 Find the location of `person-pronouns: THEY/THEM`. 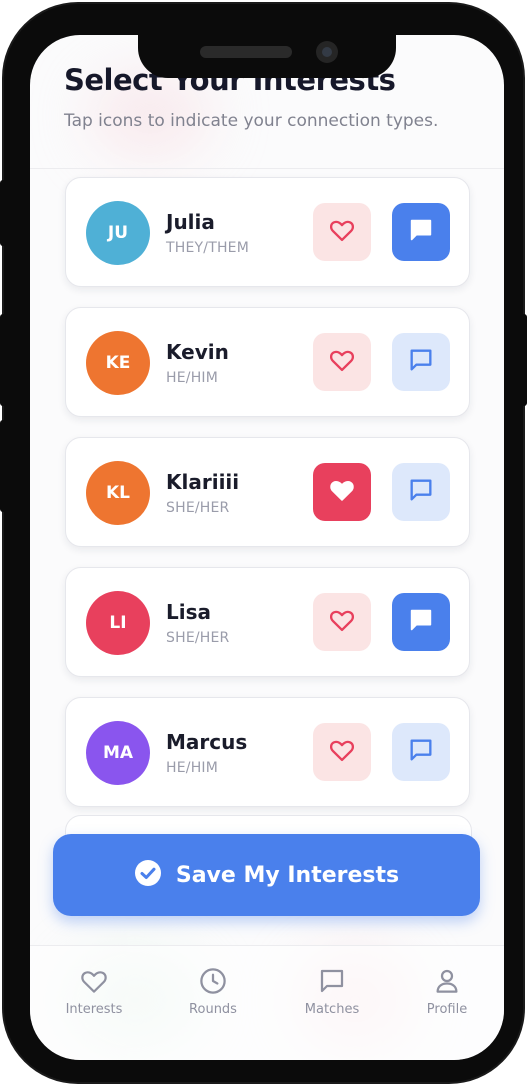

person-pronouns: THEY/THEM is located at coordinates (207, 248).